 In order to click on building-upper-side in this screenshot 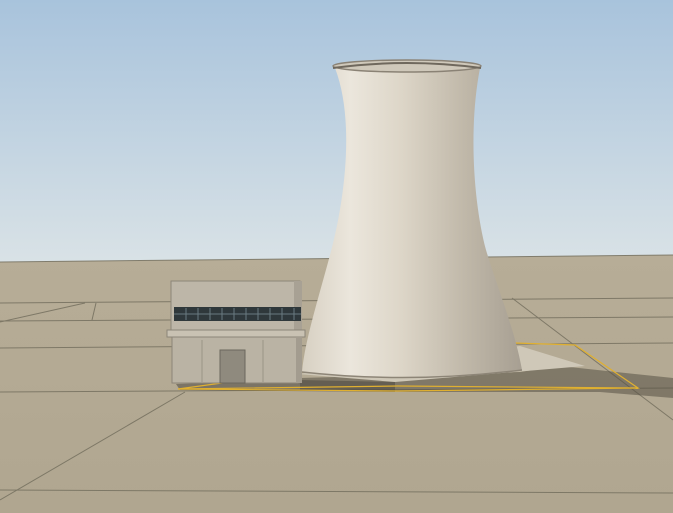, I will do `click(298, 305)`.